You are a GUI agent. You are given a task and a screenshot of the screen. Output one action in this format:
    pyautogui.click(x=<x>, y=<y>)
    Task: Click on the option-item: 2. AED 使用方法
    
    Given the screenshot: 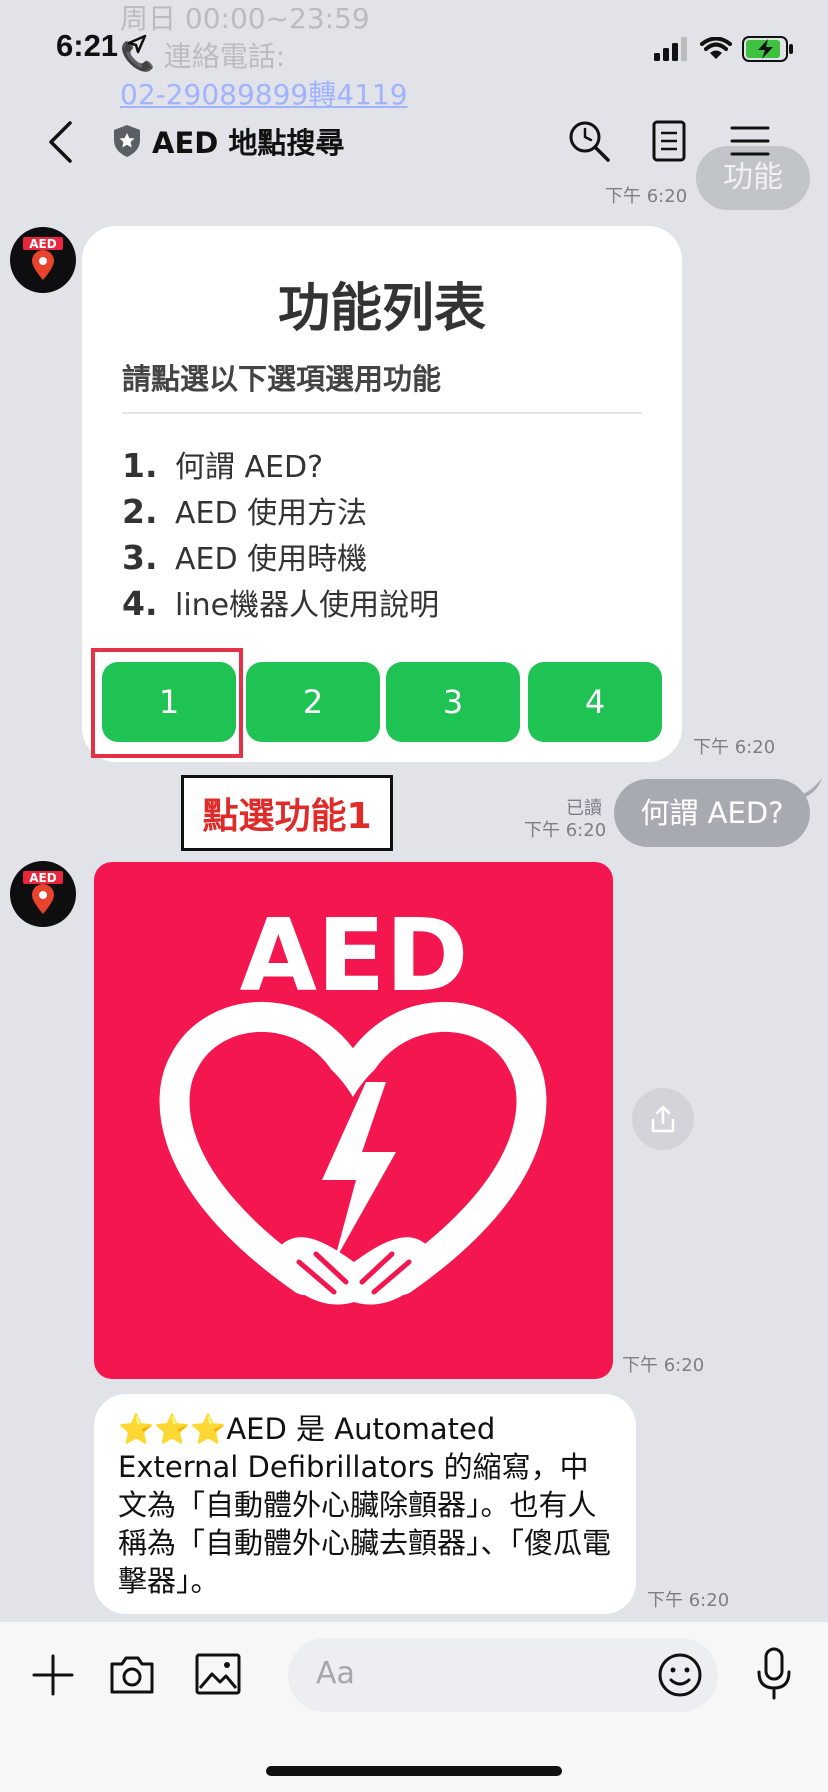 What is the action you would take?
    pyautogui.click(x=244, y=510)
    